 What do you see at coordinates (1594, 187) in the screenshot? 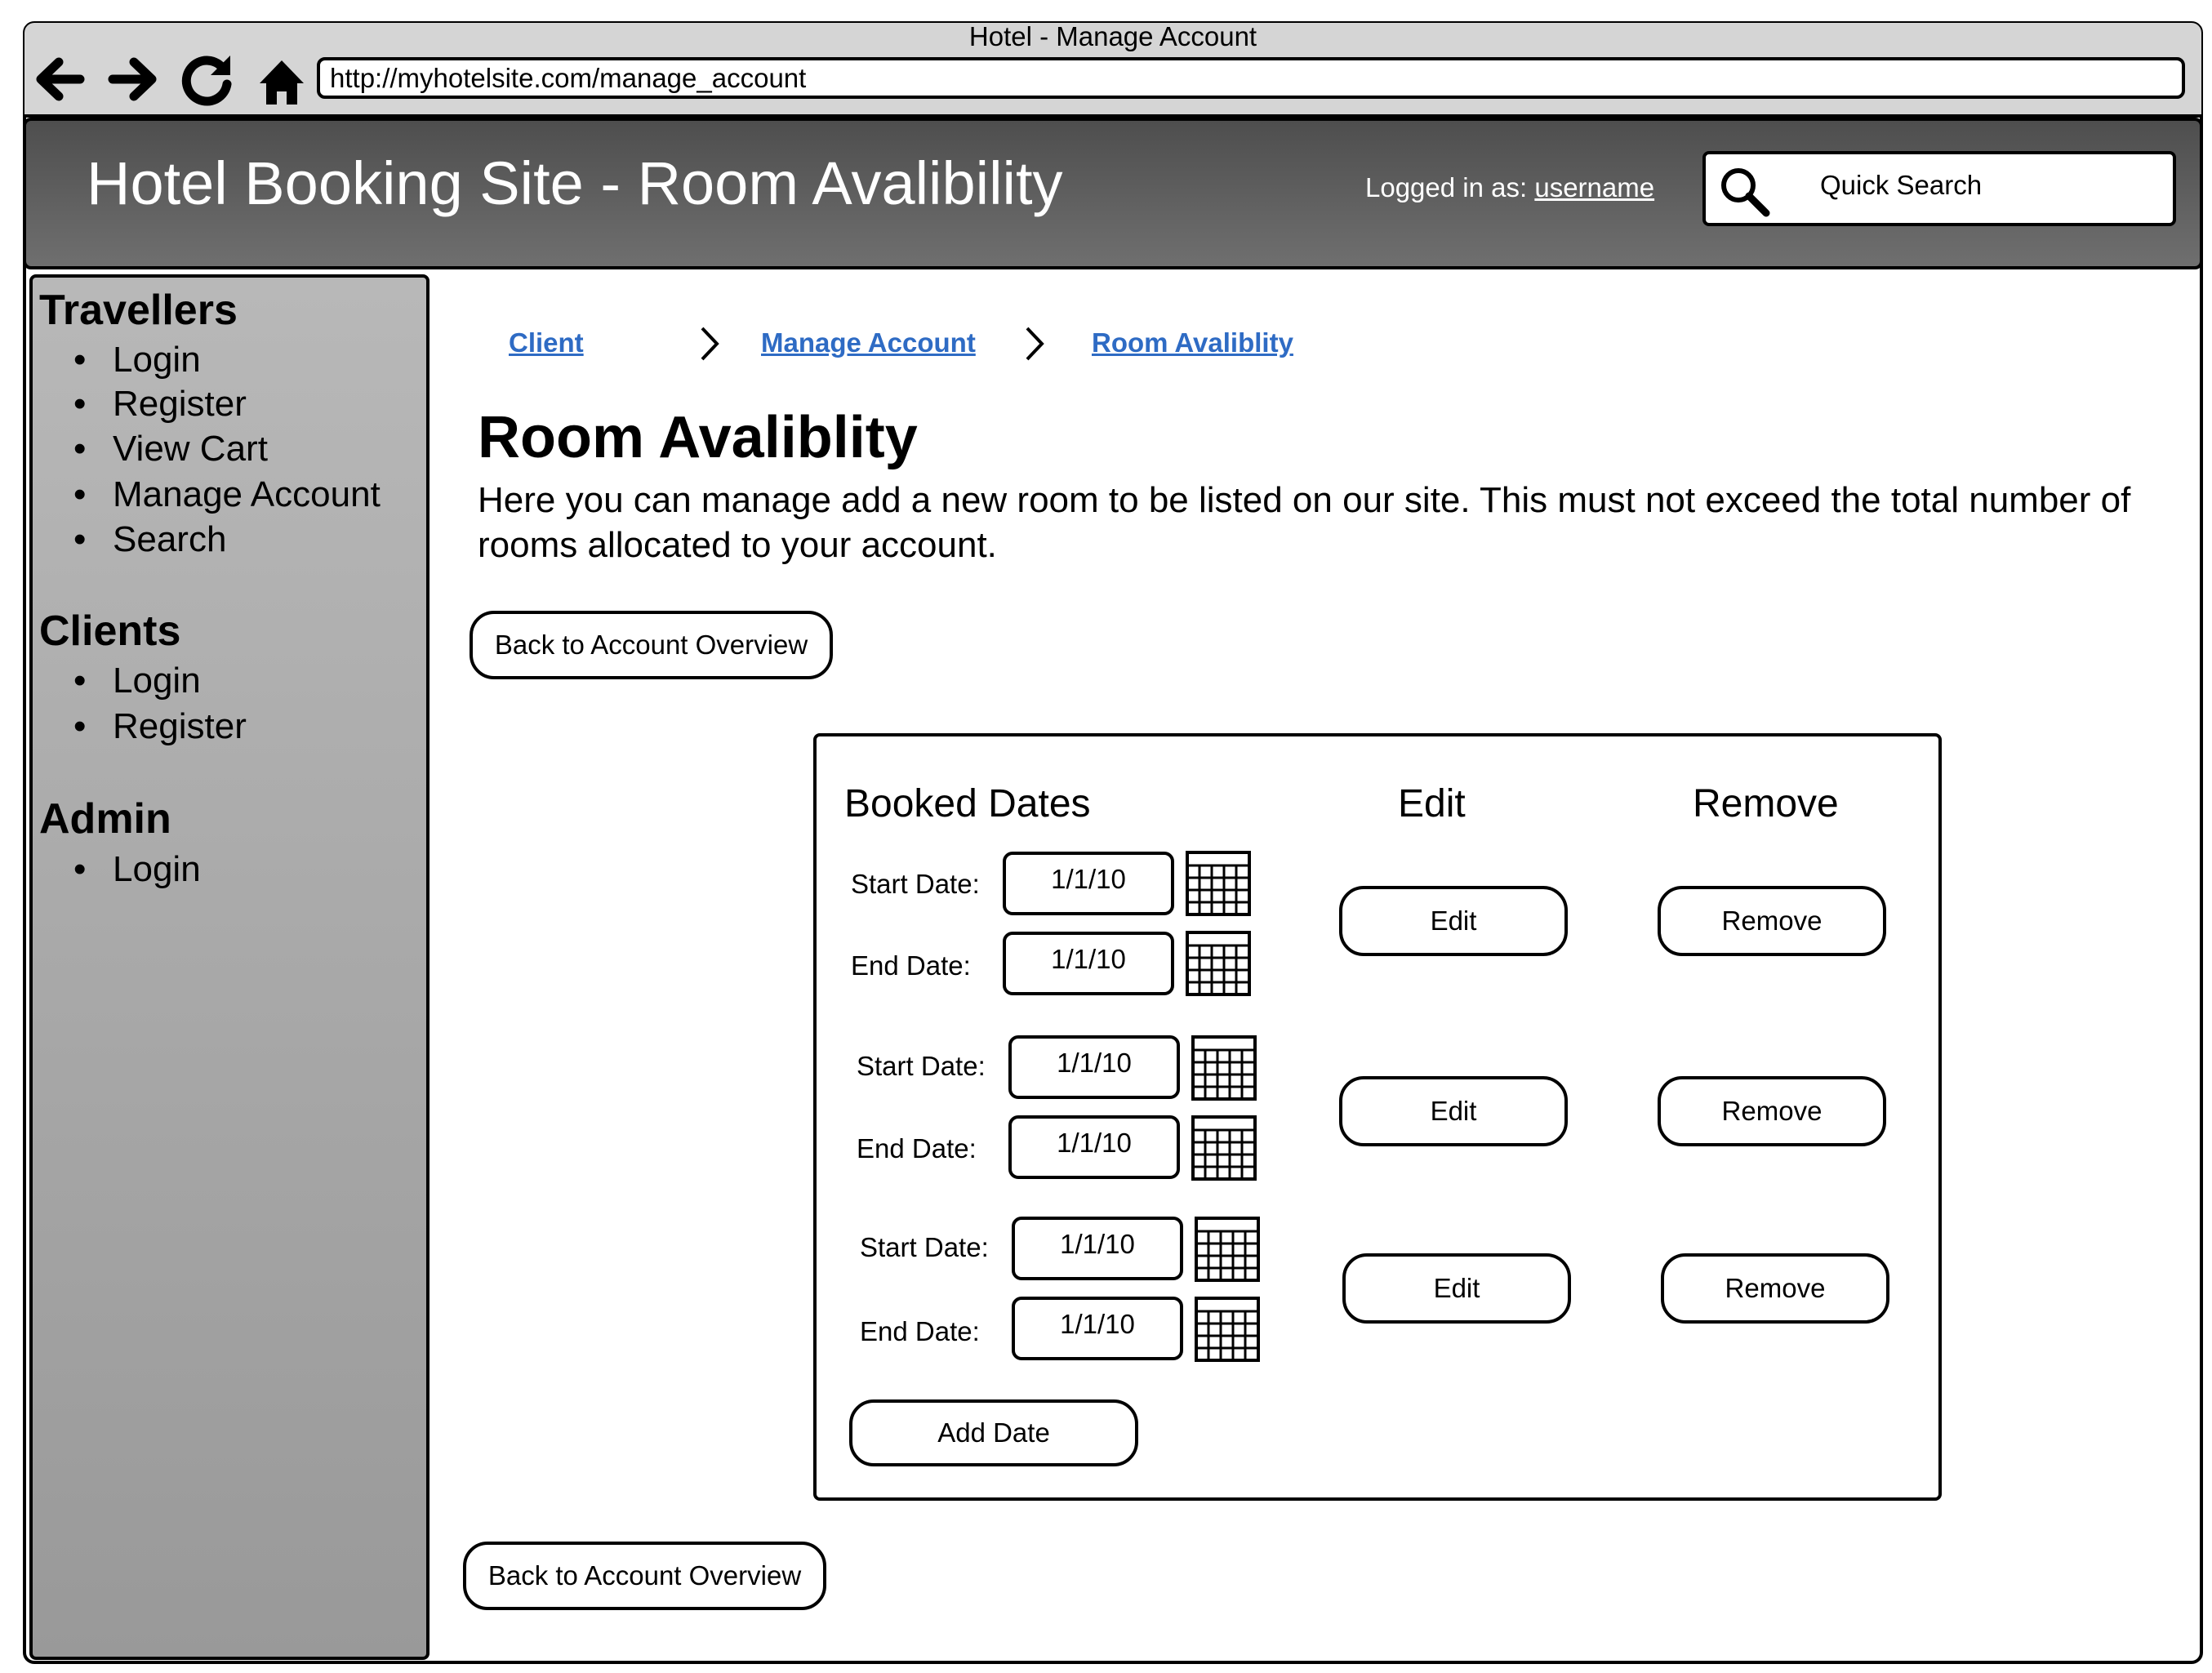
I see `username-link: username` at bounding box center [1594, 187].